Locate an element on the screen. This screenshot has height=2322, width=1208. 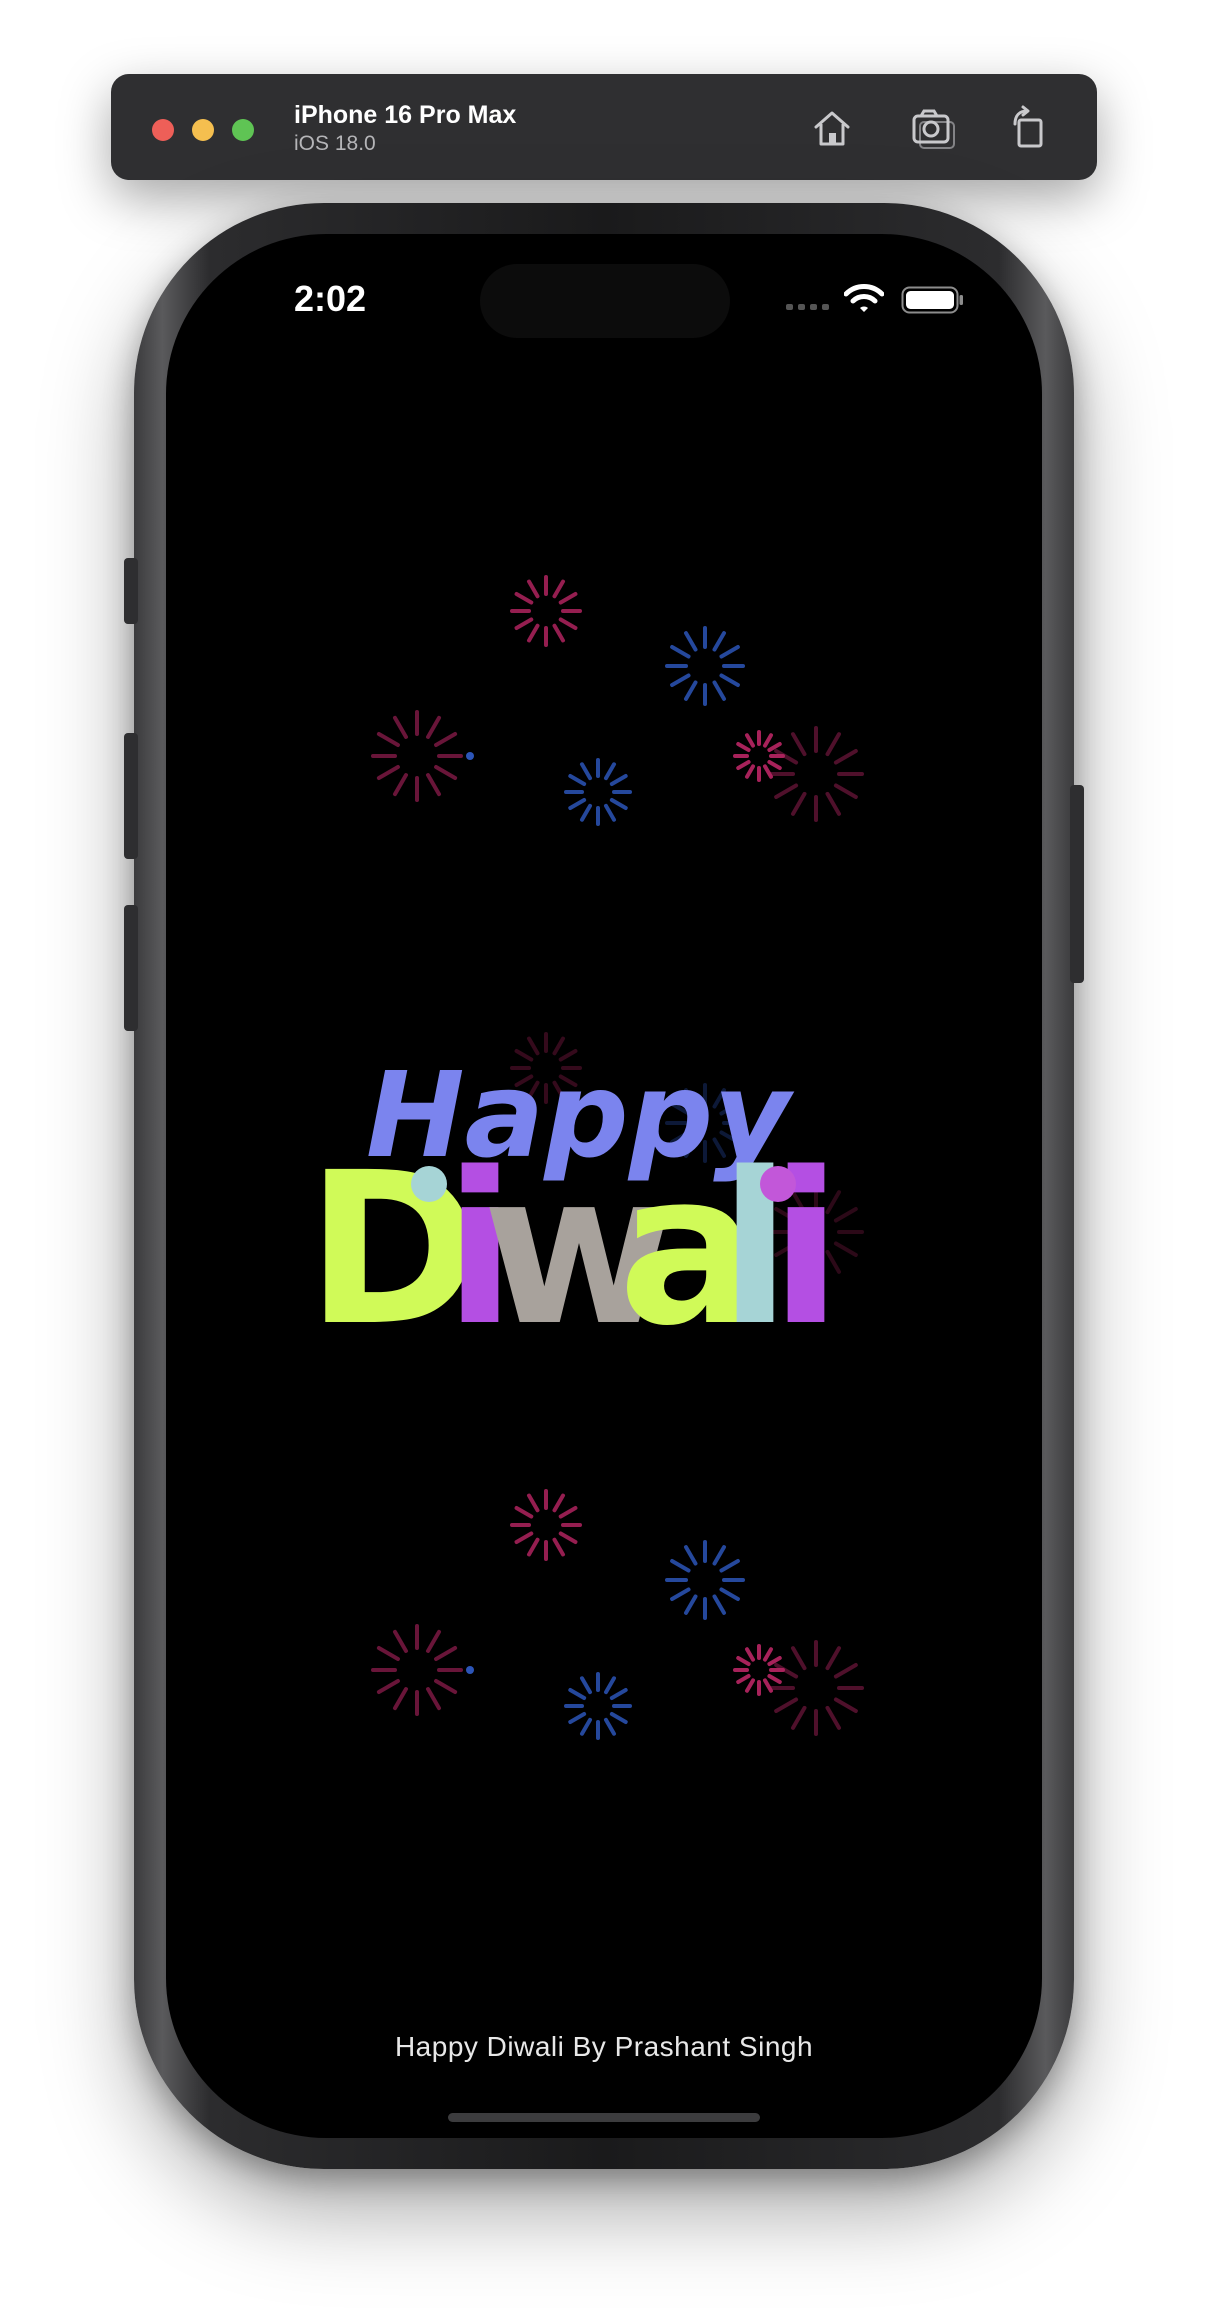
diwali-letters: Diwali is located at coordinates (574, 1249).